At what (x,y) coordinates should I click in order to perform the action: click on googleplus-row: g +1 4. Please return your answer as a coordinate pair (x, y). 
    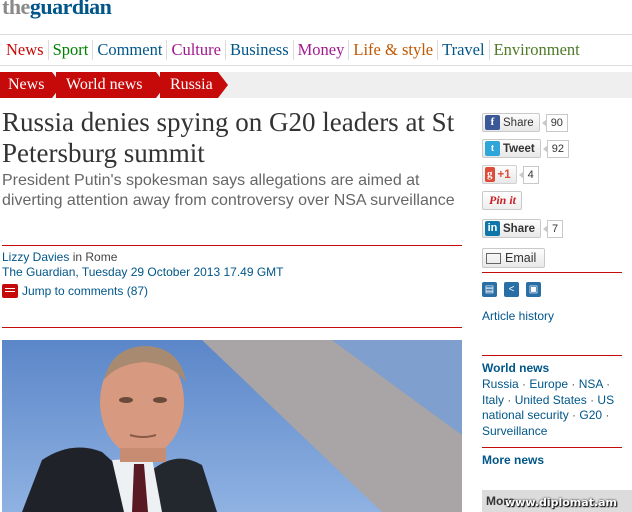
    Looking at the image, I should click on (510, 174).